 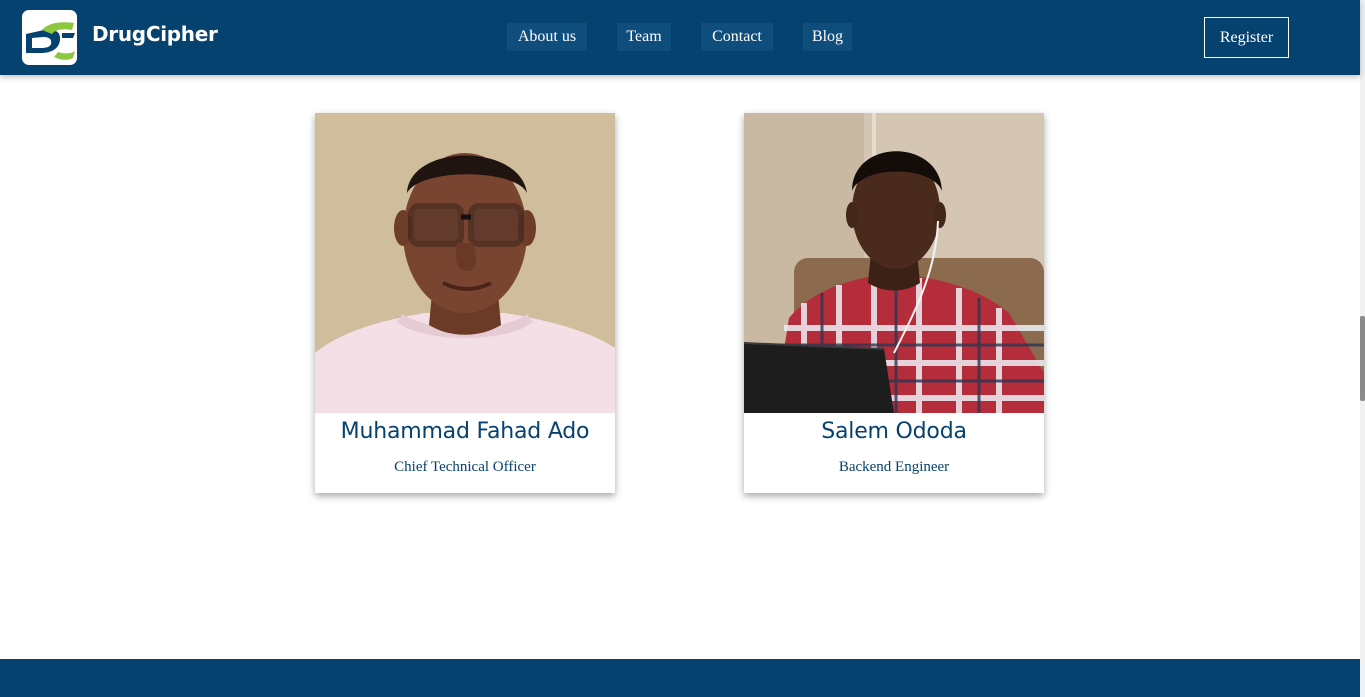 I want to click on team-member-role: Chief Technical Officer, so click(x=465, y=467).